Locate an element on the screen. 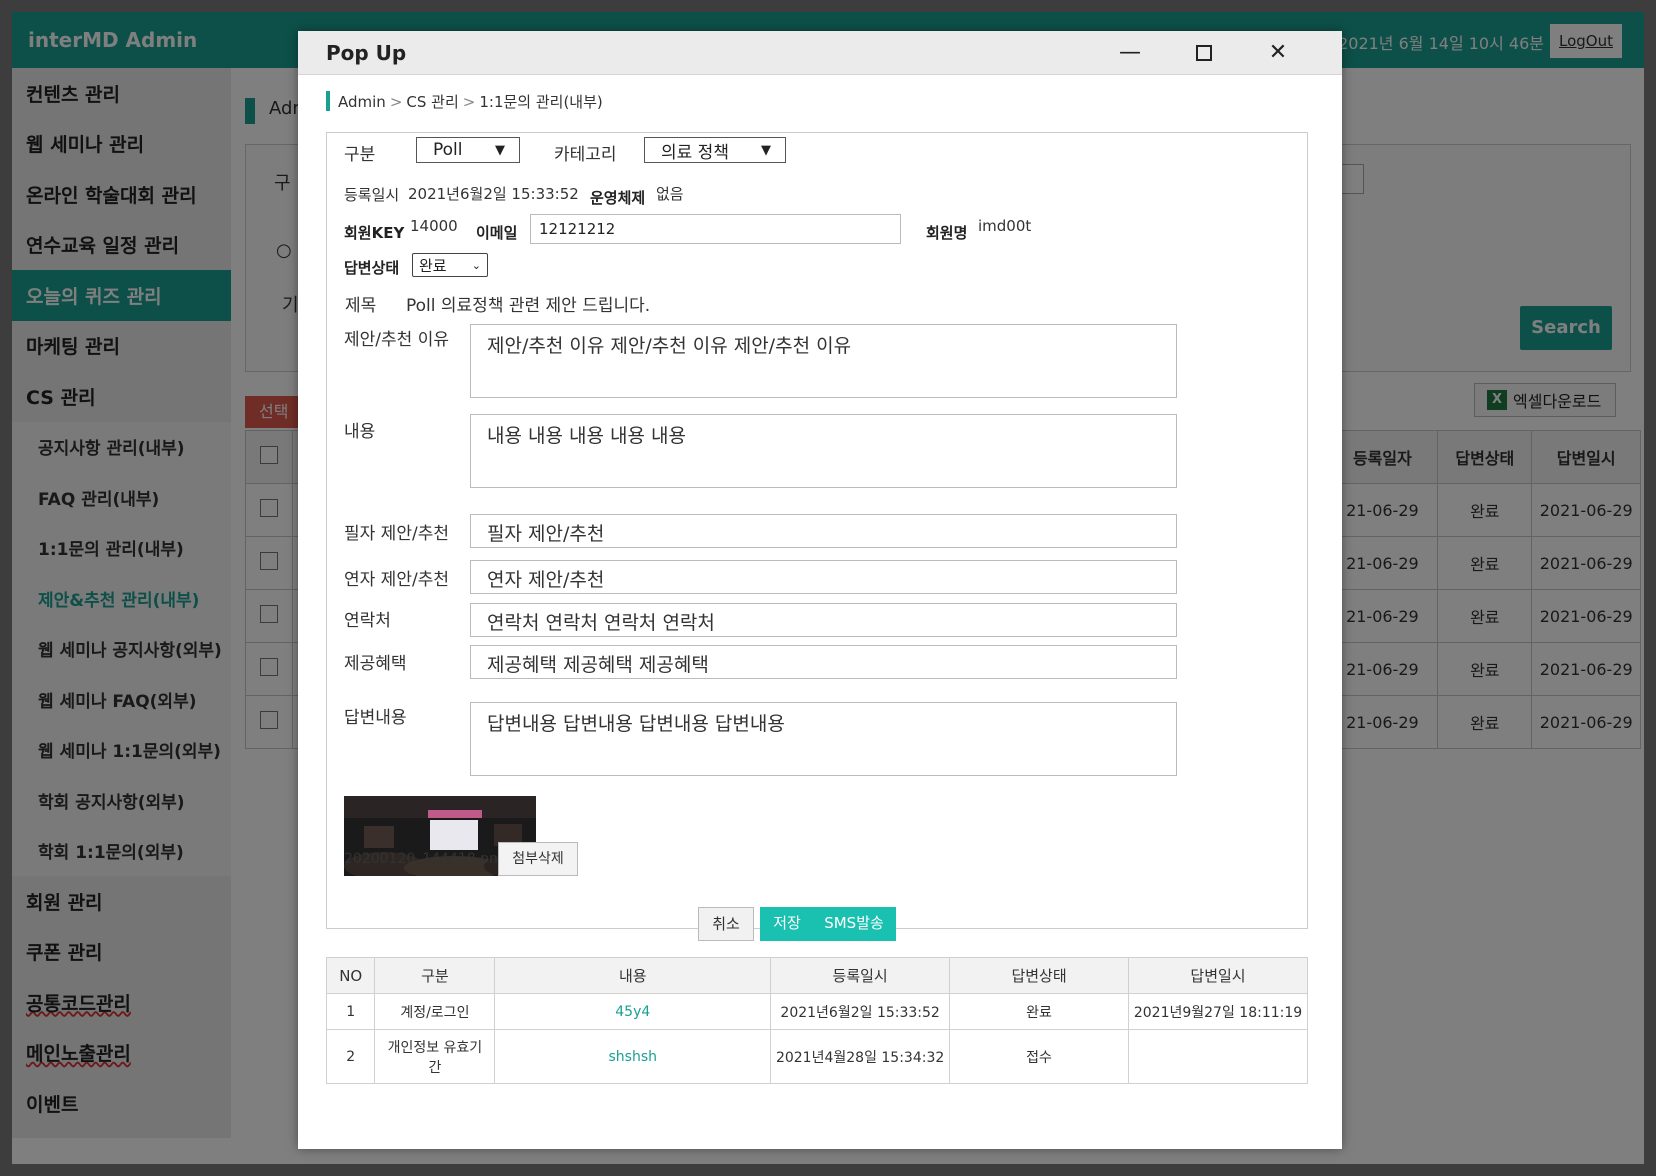 The height and width of the screenshot is (1176, 1656). subject-value: Poll 의료정책 관련 제안 드립니다. is located at coordinates (528, 306).